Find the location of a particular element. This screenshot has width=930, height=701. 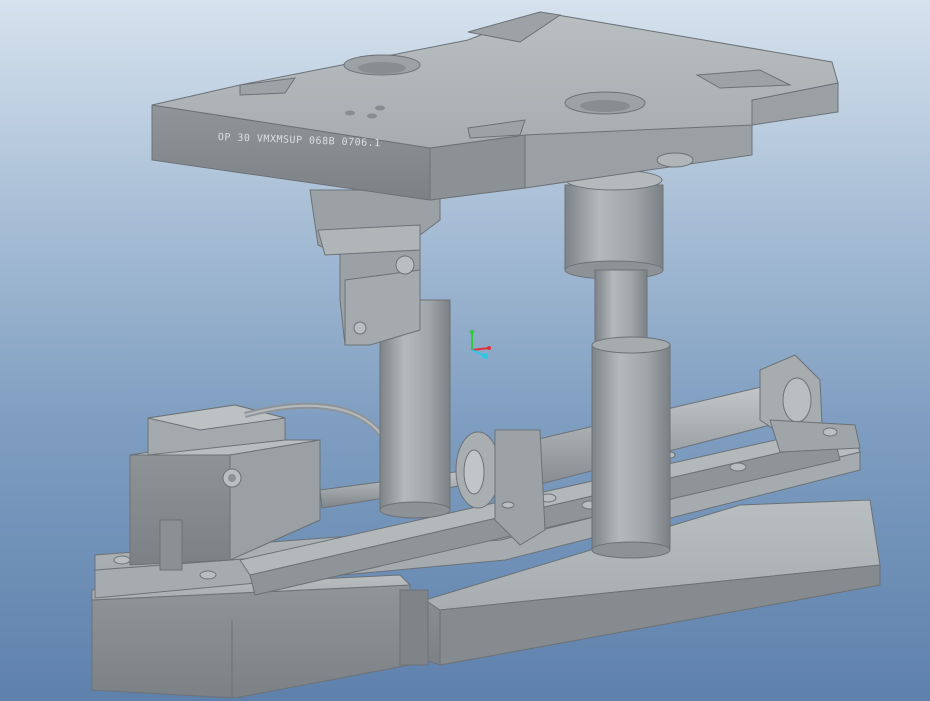

left-vertical-post is located at coordinates (380, 354).